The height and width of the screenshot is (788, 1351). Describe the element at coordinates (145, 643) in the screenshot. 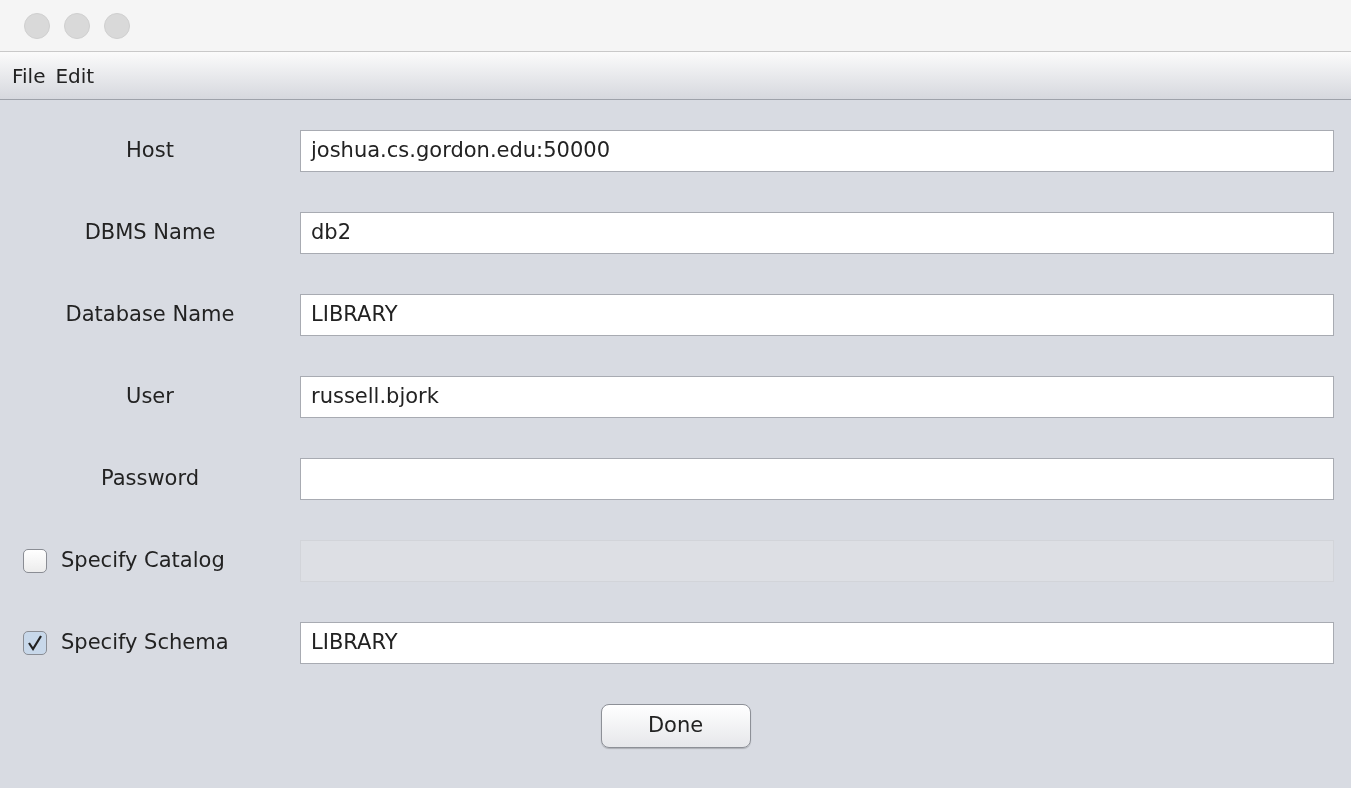

I see `checkbox-label: Specify Schema` at that location.